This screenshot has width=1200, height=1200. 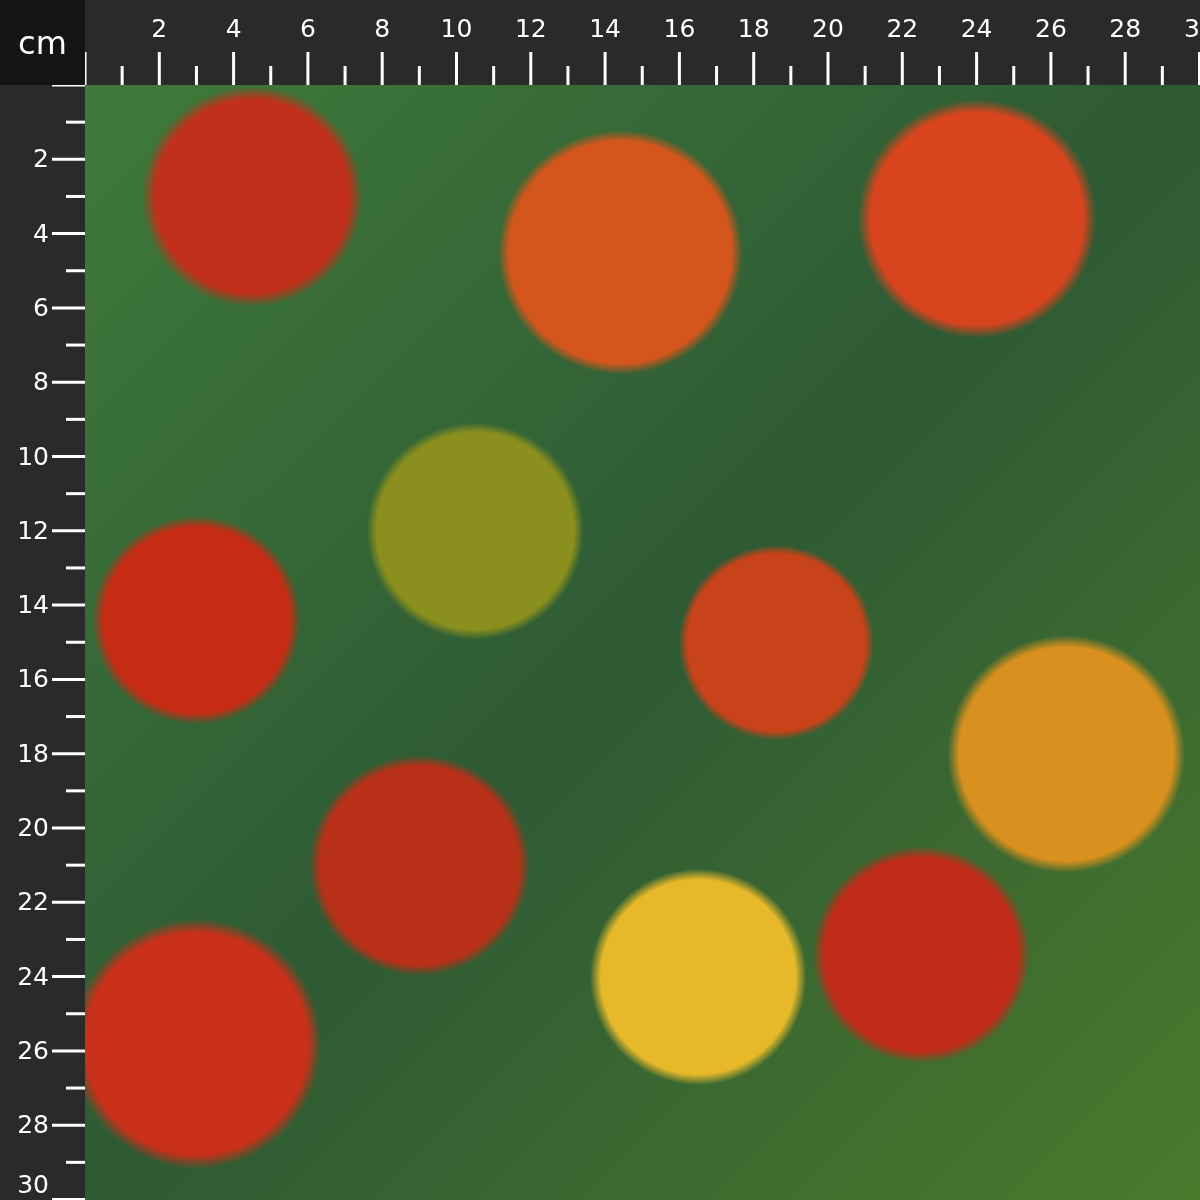 What do you see at coordinates (1192, 29) in the screenshot?
I see `ruler-number: 3` at bounding box center [1192, 29].